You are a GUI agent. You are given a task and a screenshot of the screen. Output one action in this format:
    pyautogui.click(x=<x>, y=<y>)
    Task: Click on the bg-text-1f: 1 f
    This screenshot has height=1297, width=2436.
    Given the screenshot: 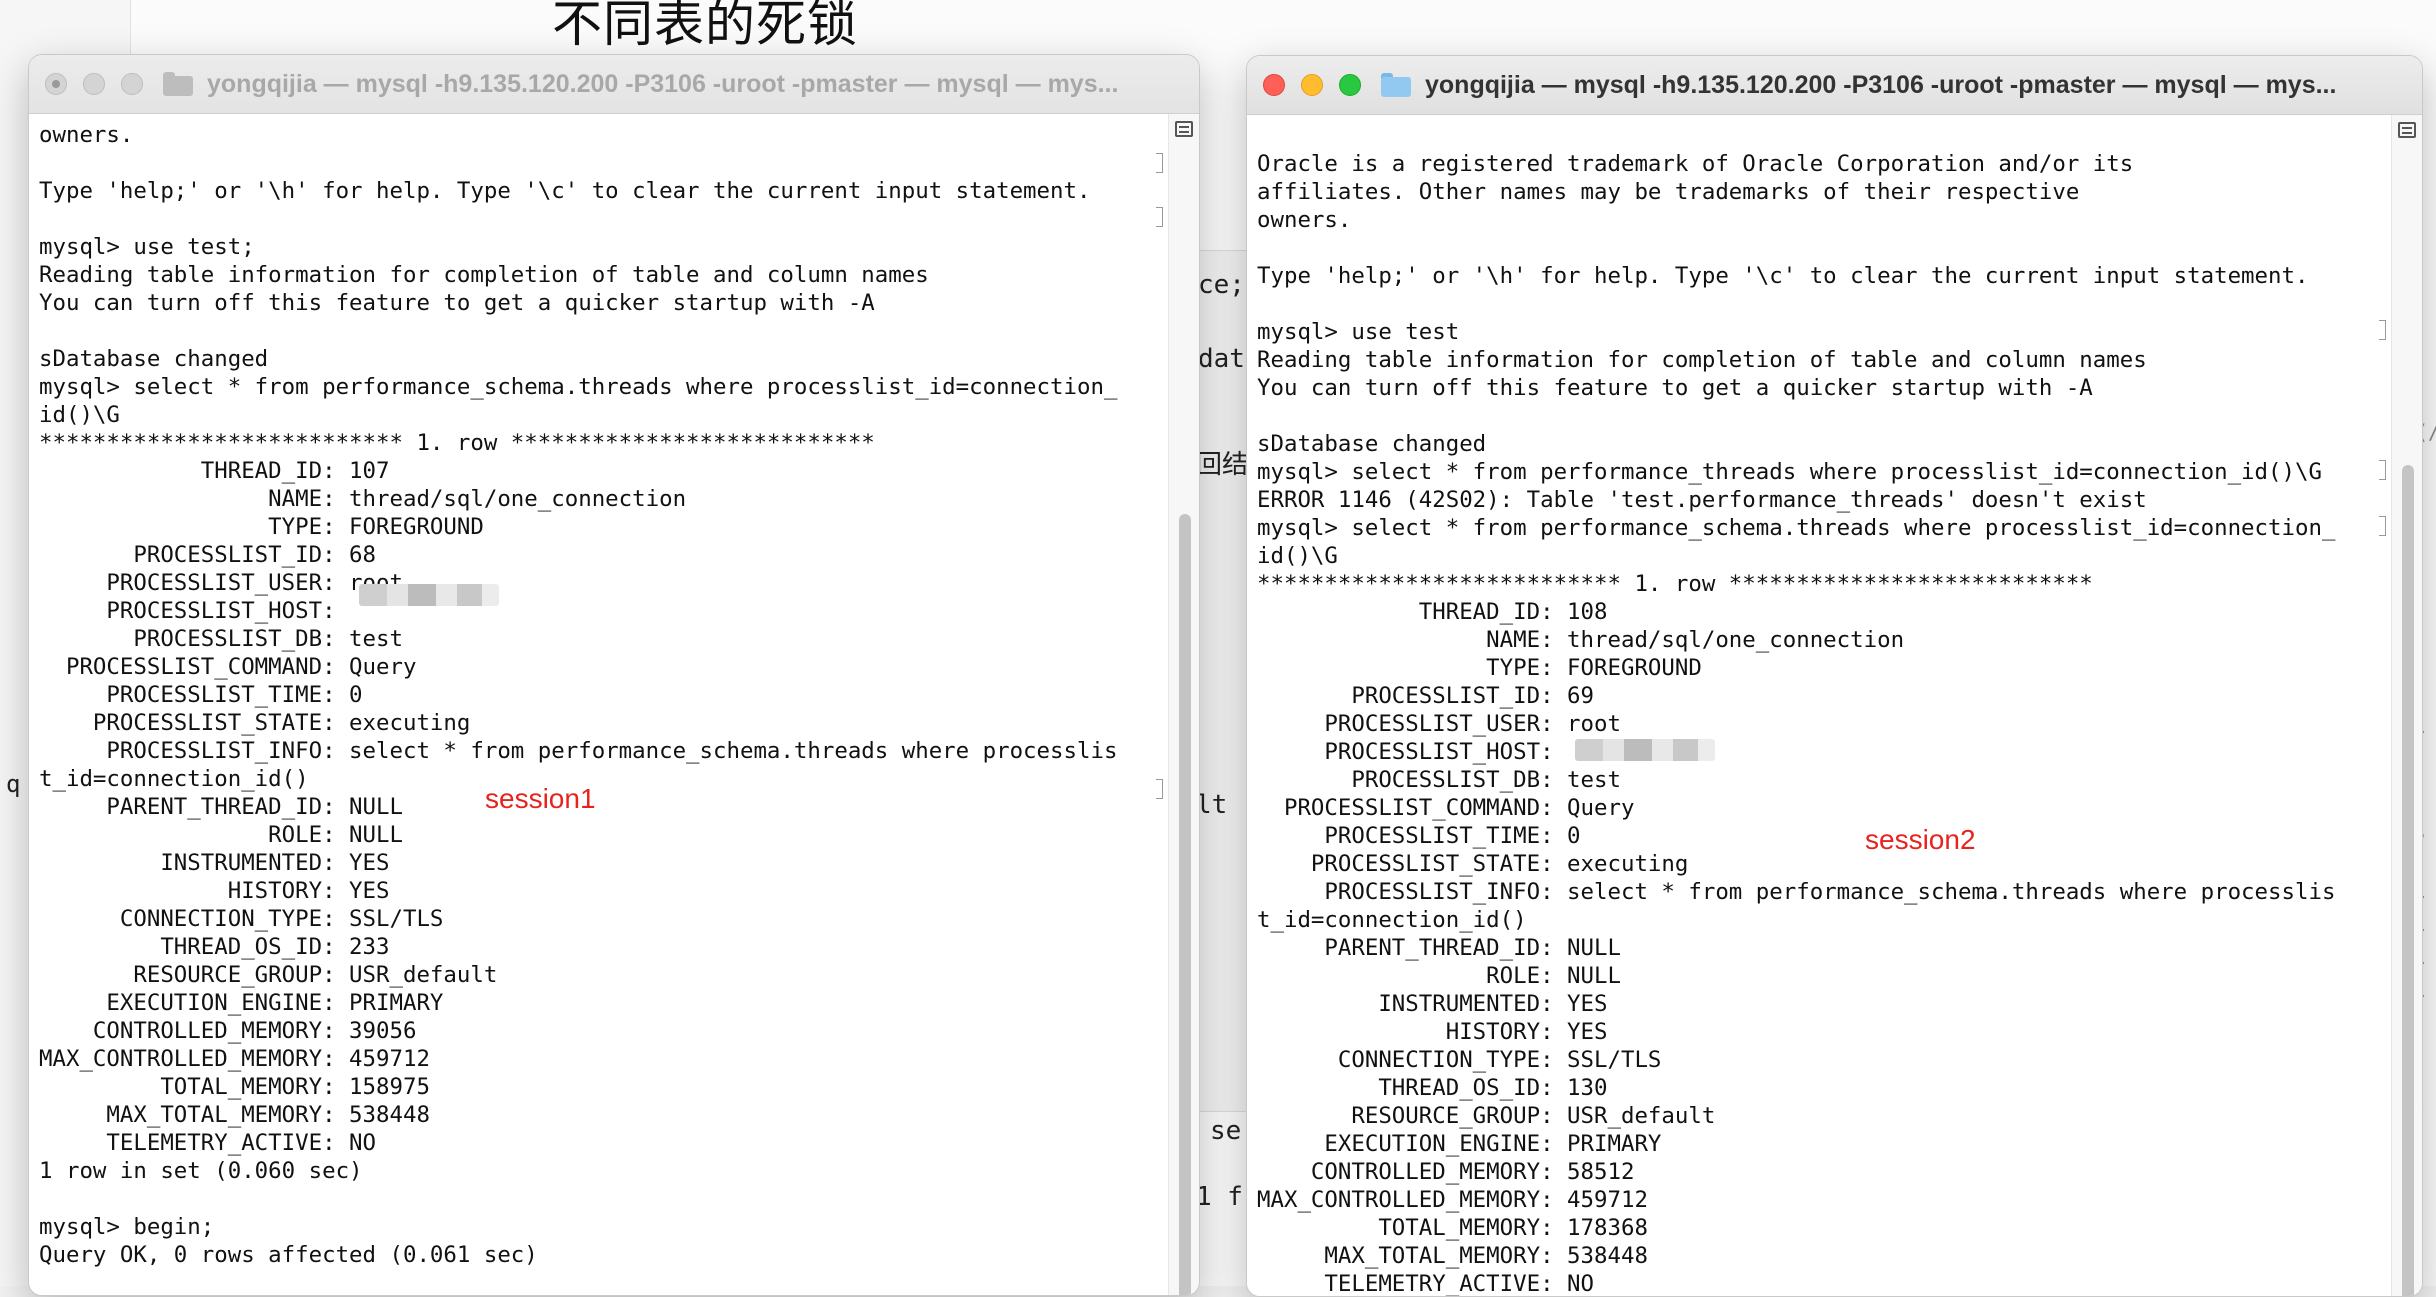 What is the action you would take?
    pyautogui.click(x=1219, y=1197)
    